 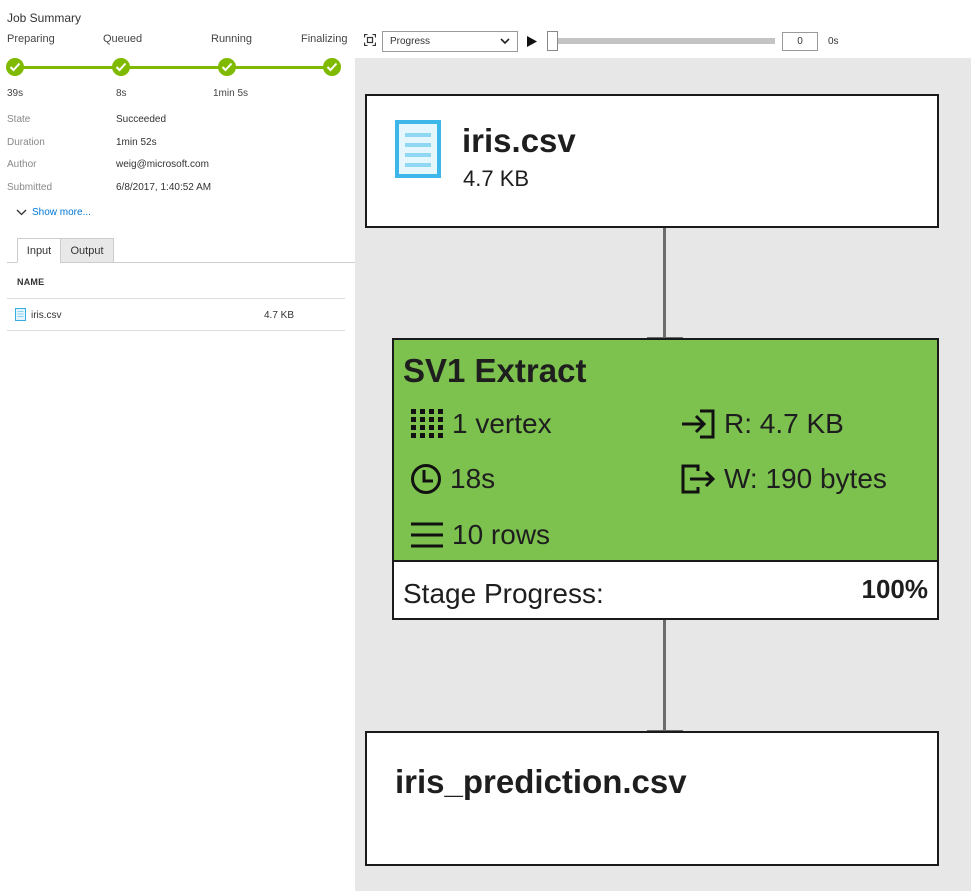 I want to click on tab-output: Output, so click(x=87, y=250).